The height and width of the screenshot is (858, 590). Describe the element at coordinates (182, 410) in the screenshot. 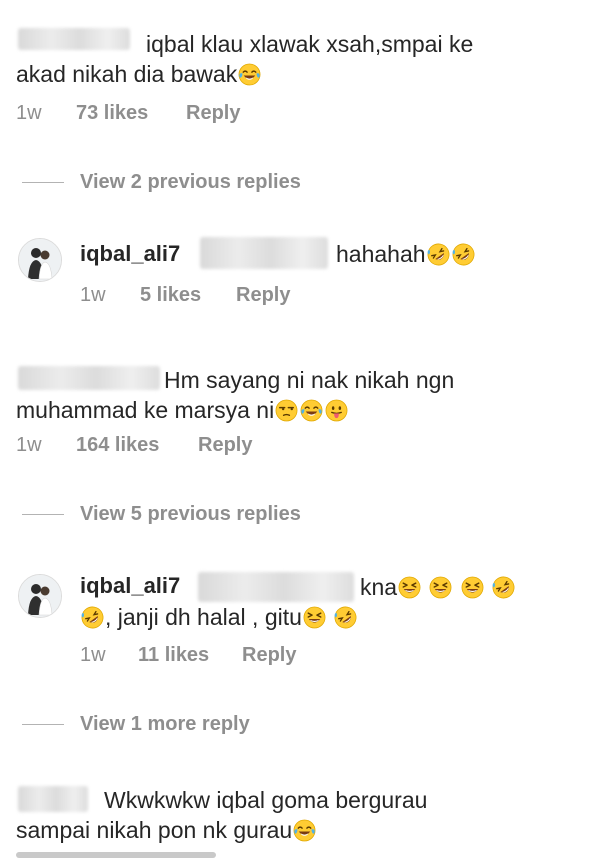

I see `comment-text-line: muhammad ke marsya ni` at that location.